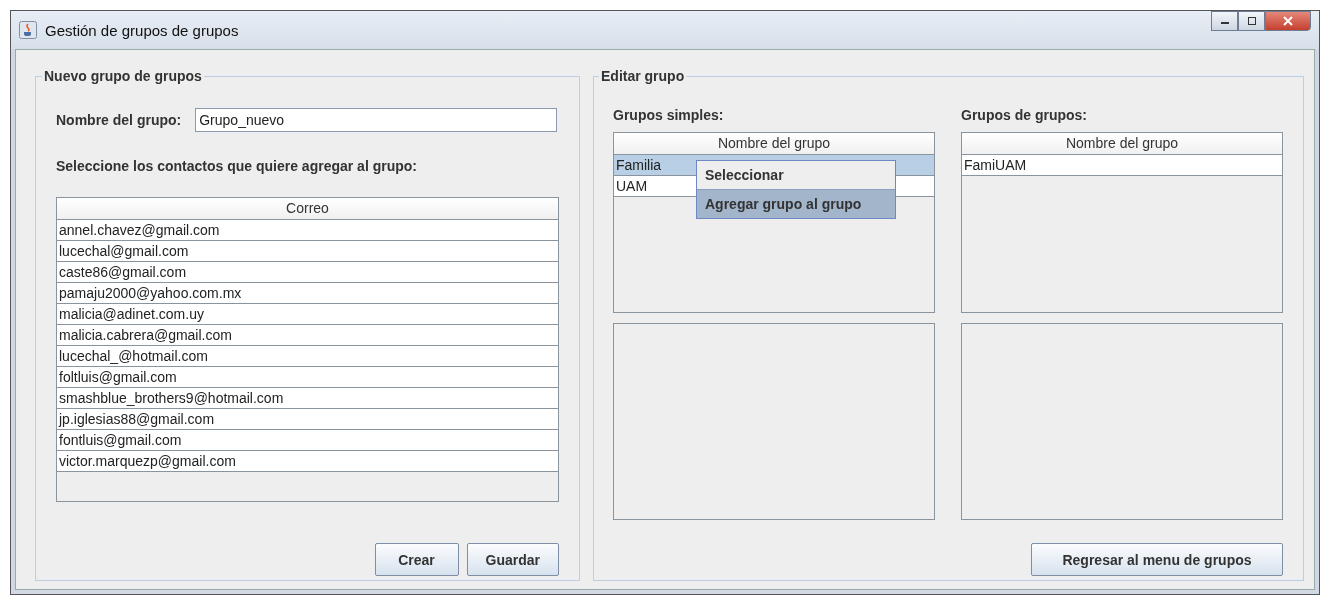  I want to click on window-title: Gestión de grupos de grupos, so click(142, 30).